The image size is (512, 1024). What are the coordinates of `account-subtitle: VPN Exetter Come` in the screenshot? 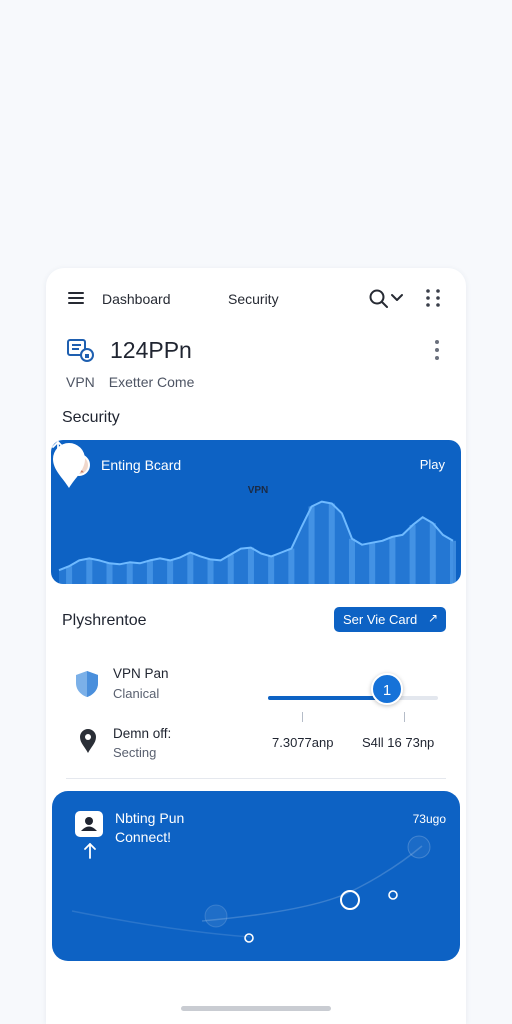 It's located at (130, 382).